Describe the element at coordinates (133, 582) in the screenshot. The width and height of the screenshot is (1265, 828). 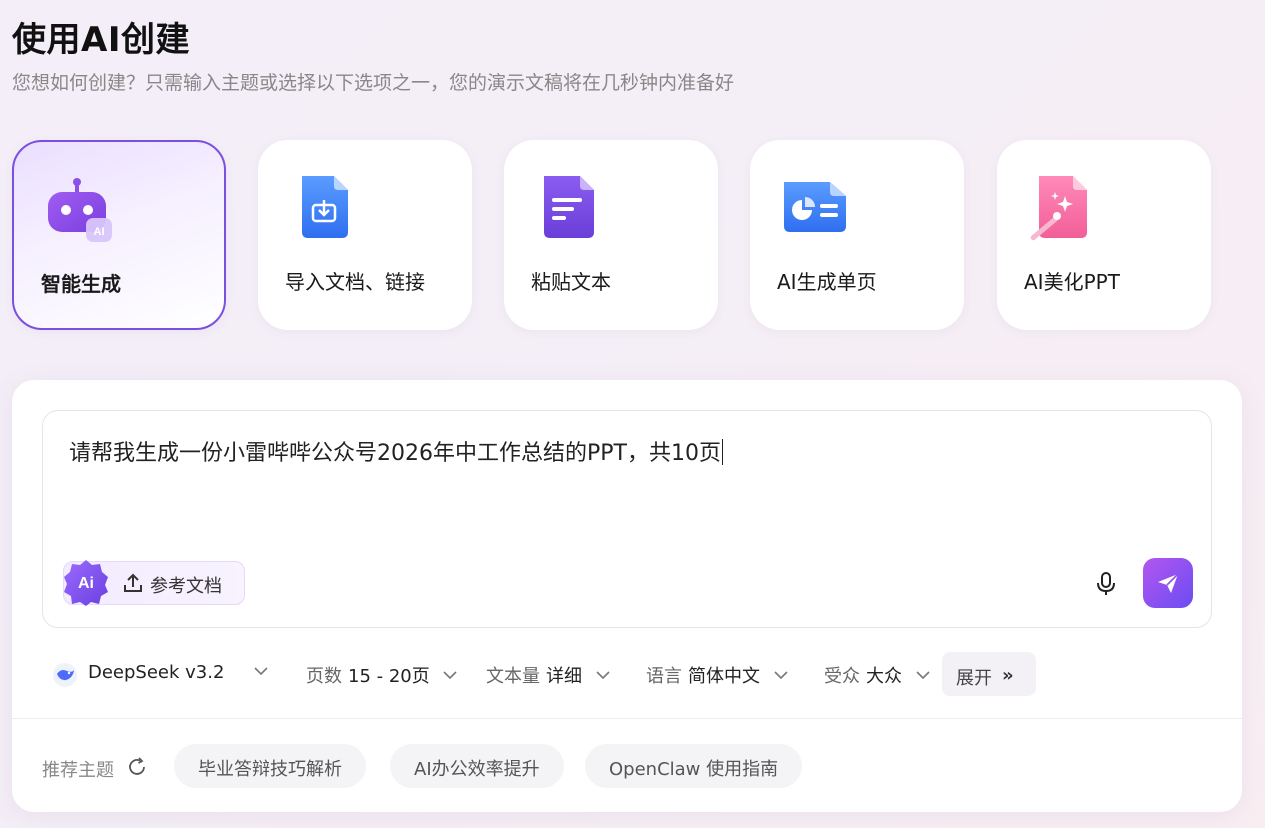
I see `upload-icon` at that location.